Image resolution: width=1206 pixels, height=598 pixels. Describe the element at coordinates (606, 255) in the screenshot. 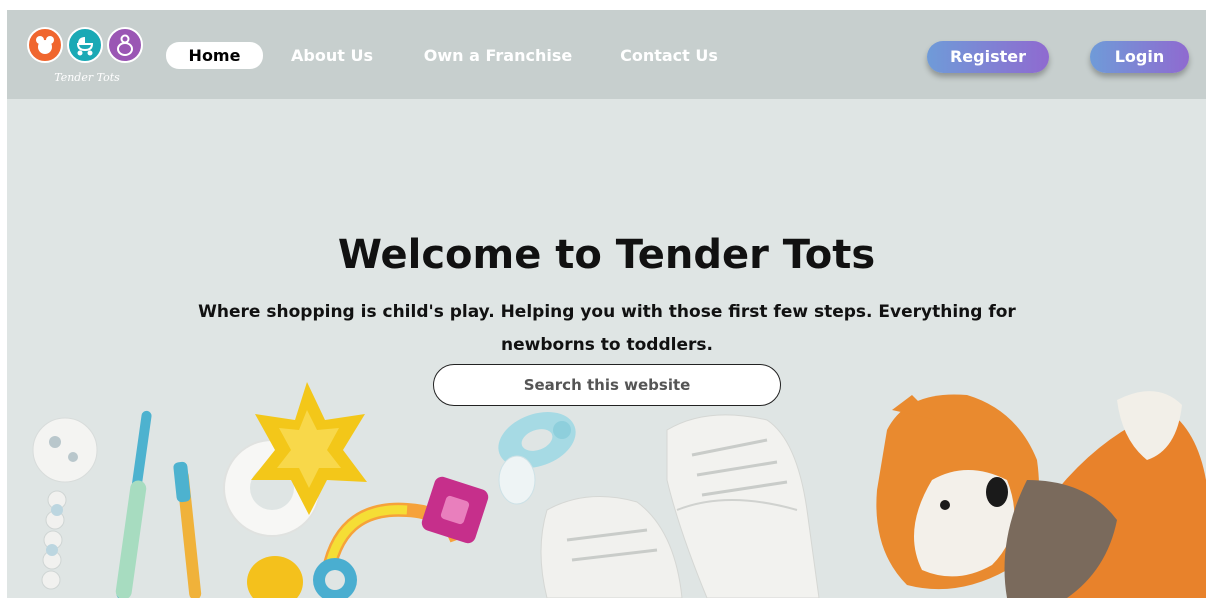

I see `hero-title: Welcome to Tender Tots` at that location.